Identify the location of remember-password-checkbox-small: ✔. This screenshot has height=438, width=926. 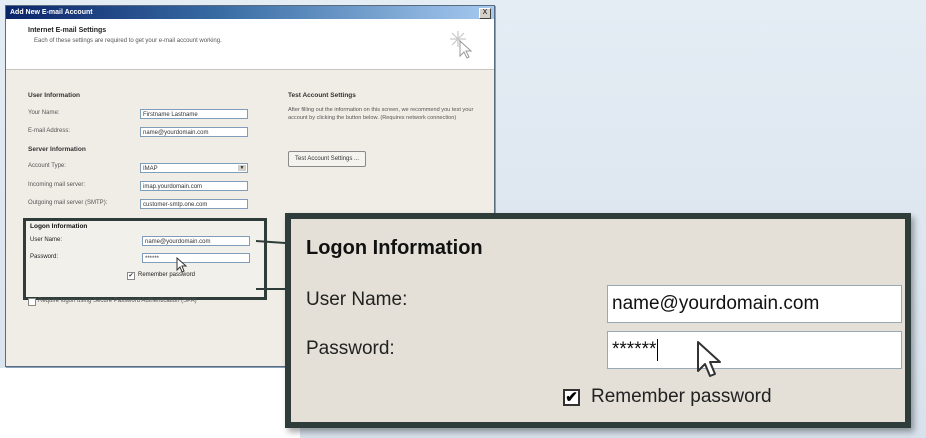
(131, 276).